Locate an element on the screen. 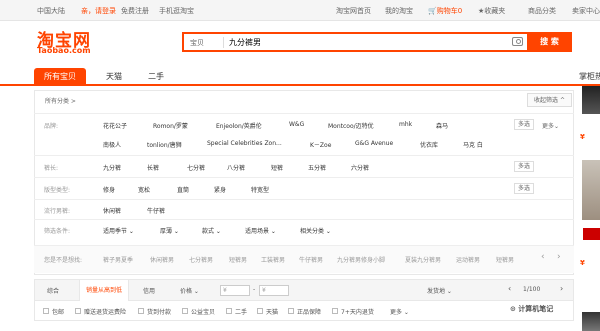 This screenshot has width=600, height=331. fit-option: 特宽型 is located at coordinates (260, 189).